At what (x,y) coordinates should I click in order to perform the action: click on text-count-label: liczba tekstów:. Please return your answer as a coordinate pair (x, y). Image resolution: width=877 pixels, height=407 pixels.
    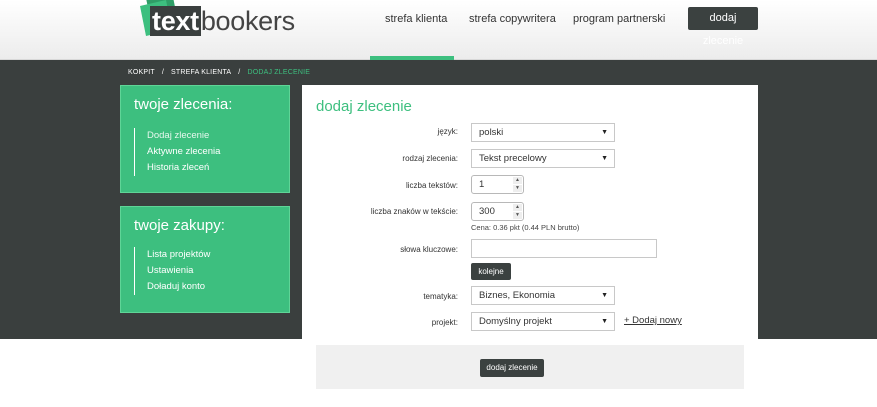
    Looking at the image, I should click on (431, 185).